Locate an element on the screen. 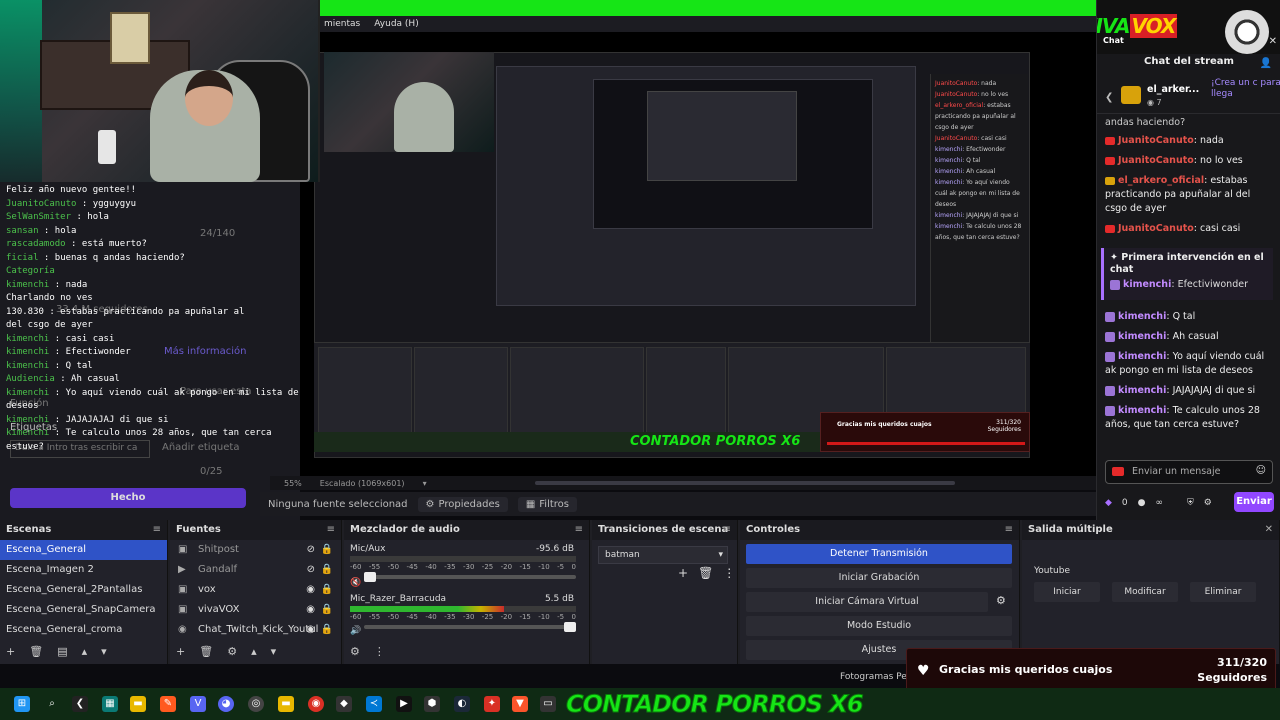 This screenshot has height=720, width=1280. chrome-icon: ◉ is located at coordinates (316, 704).